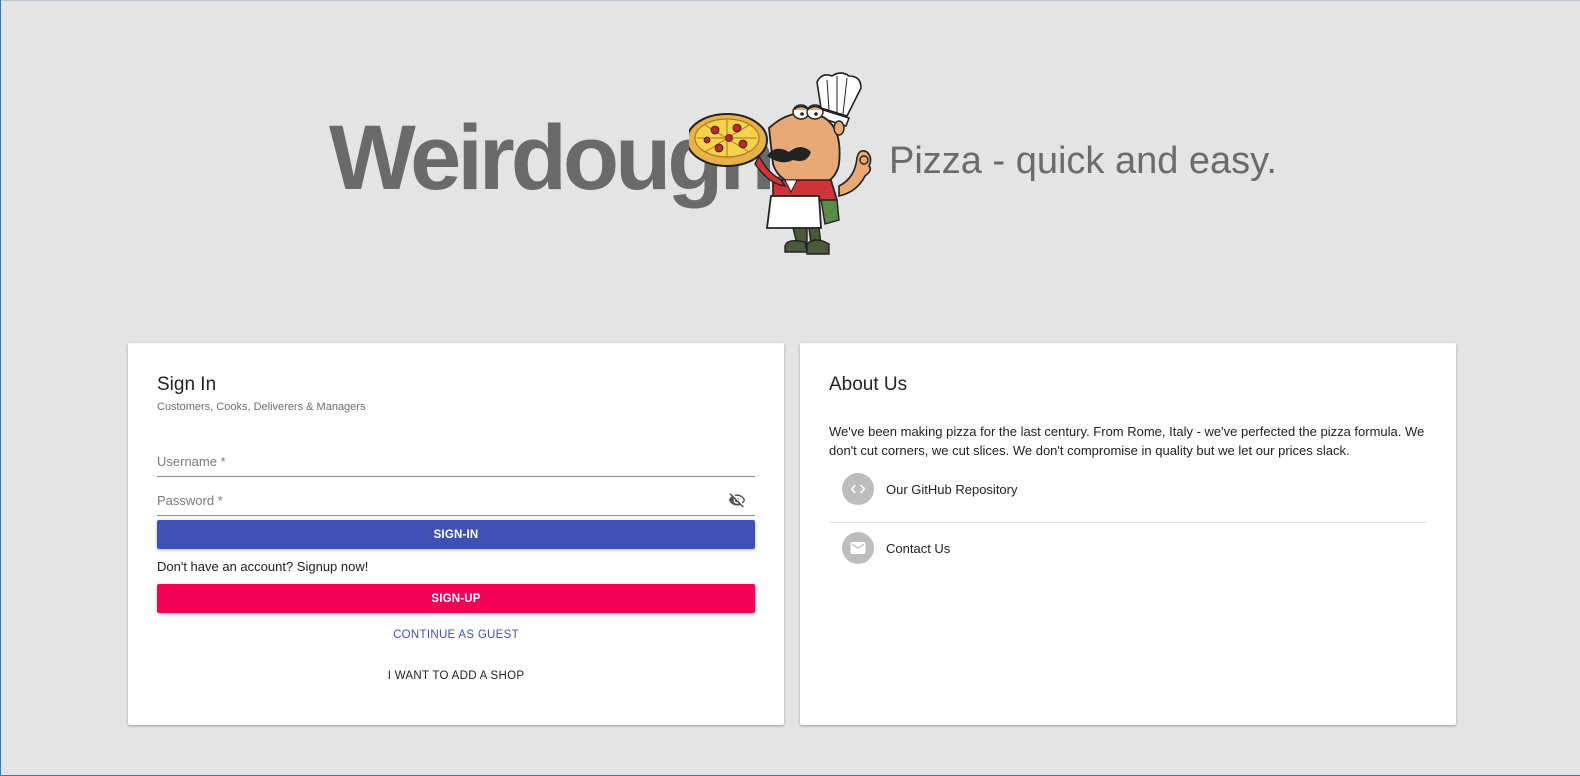  Describe the element at coordinates (868, 384) in the screenshot. I see `about-title: About Us` at that location.